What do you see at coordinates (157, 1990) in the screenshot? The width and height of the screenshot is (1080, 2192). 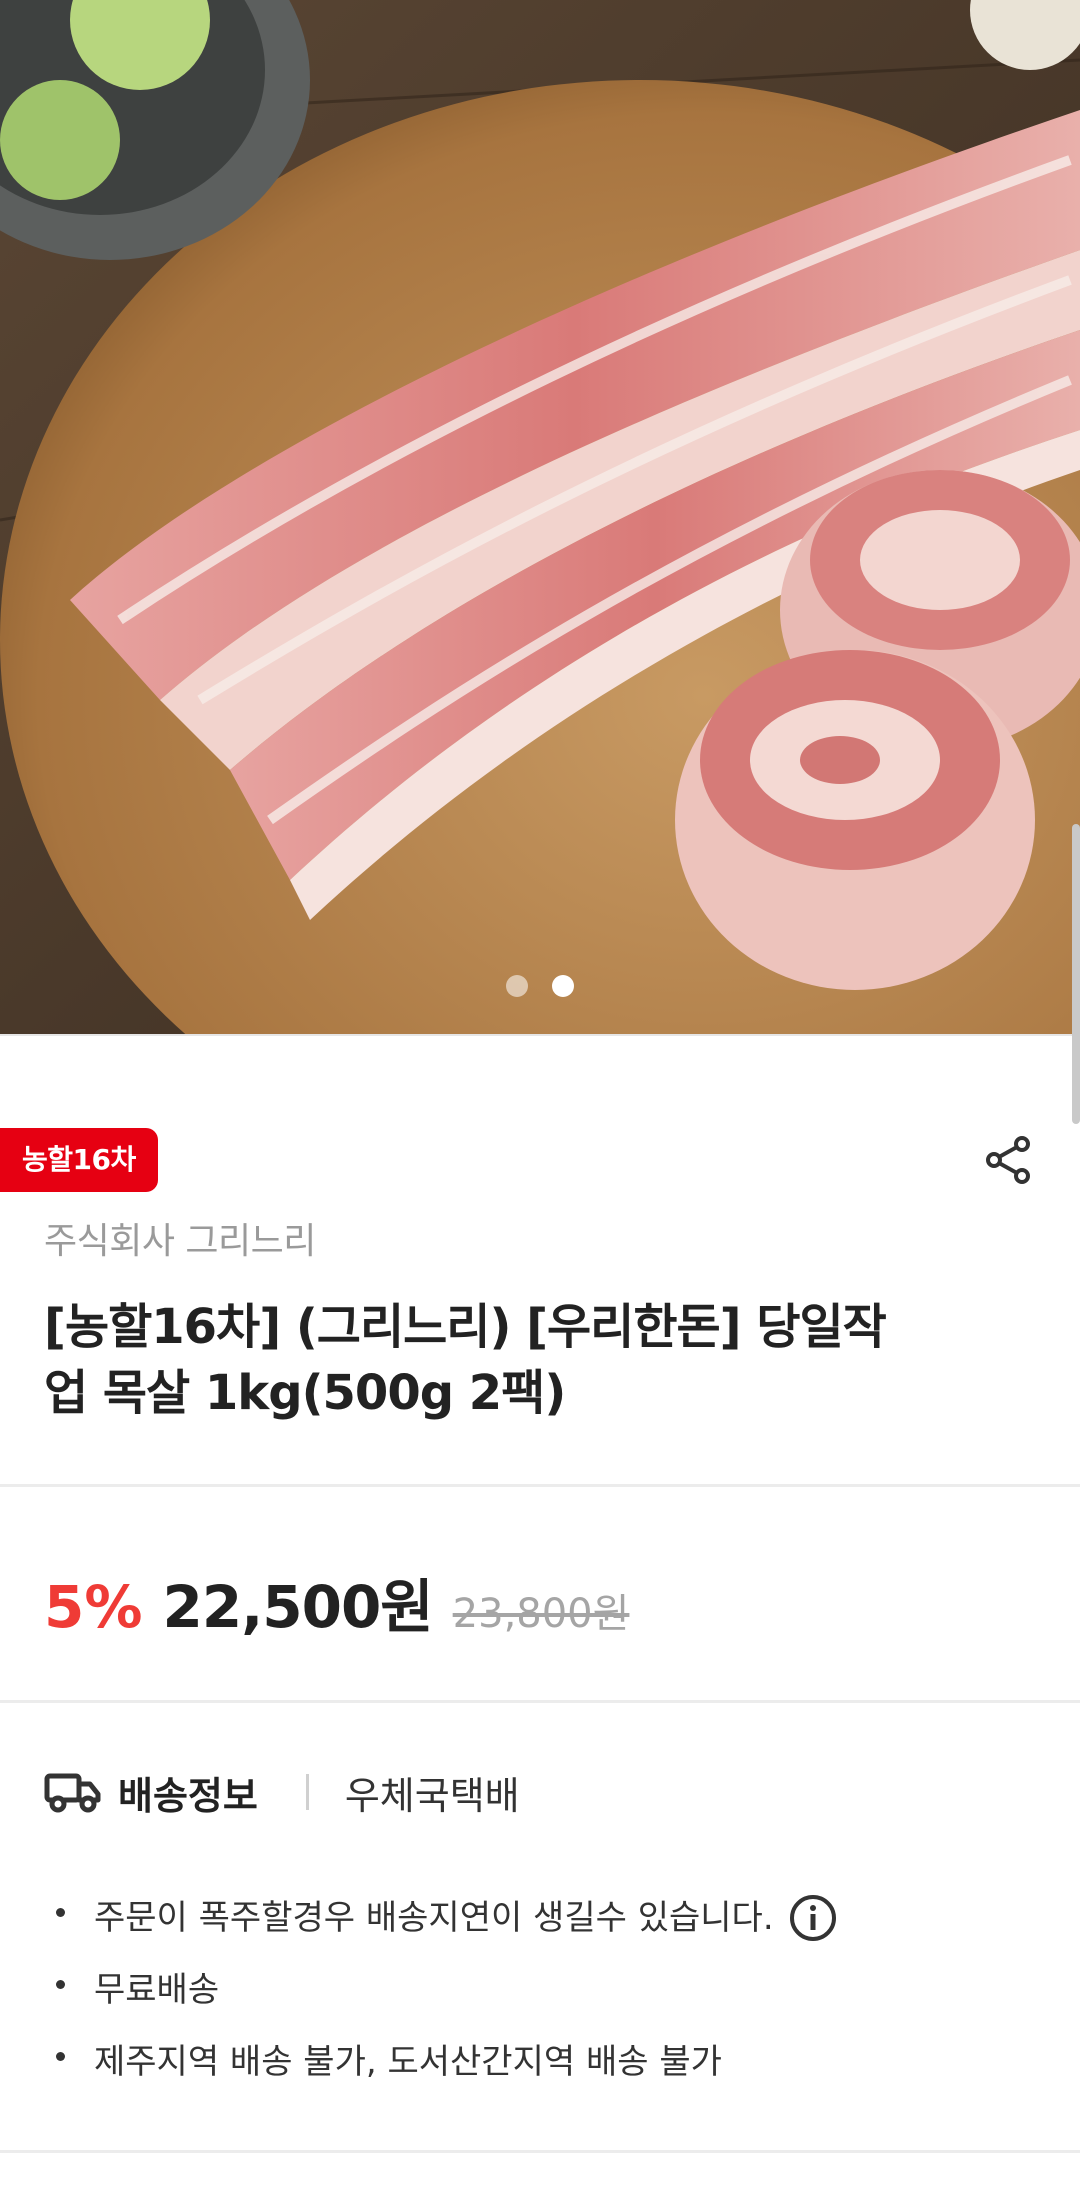 I see `shipping-note-text: 무료배송` at bounding box center [157, 1990].